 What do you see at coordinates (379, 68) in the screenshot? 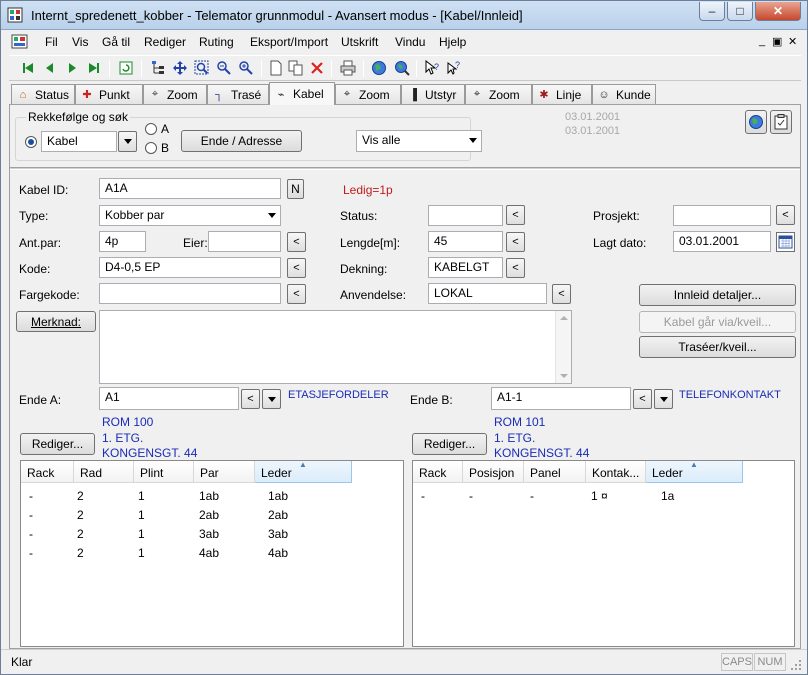
I see `globe-icon` at bounding box center [379, 68].